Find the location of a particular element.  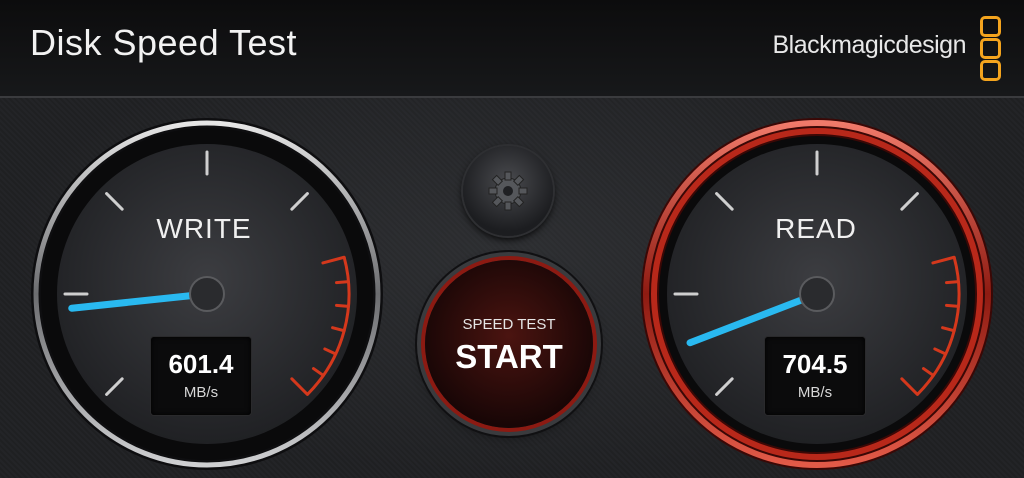

read-label: READ is located at coordinates (816, 228).